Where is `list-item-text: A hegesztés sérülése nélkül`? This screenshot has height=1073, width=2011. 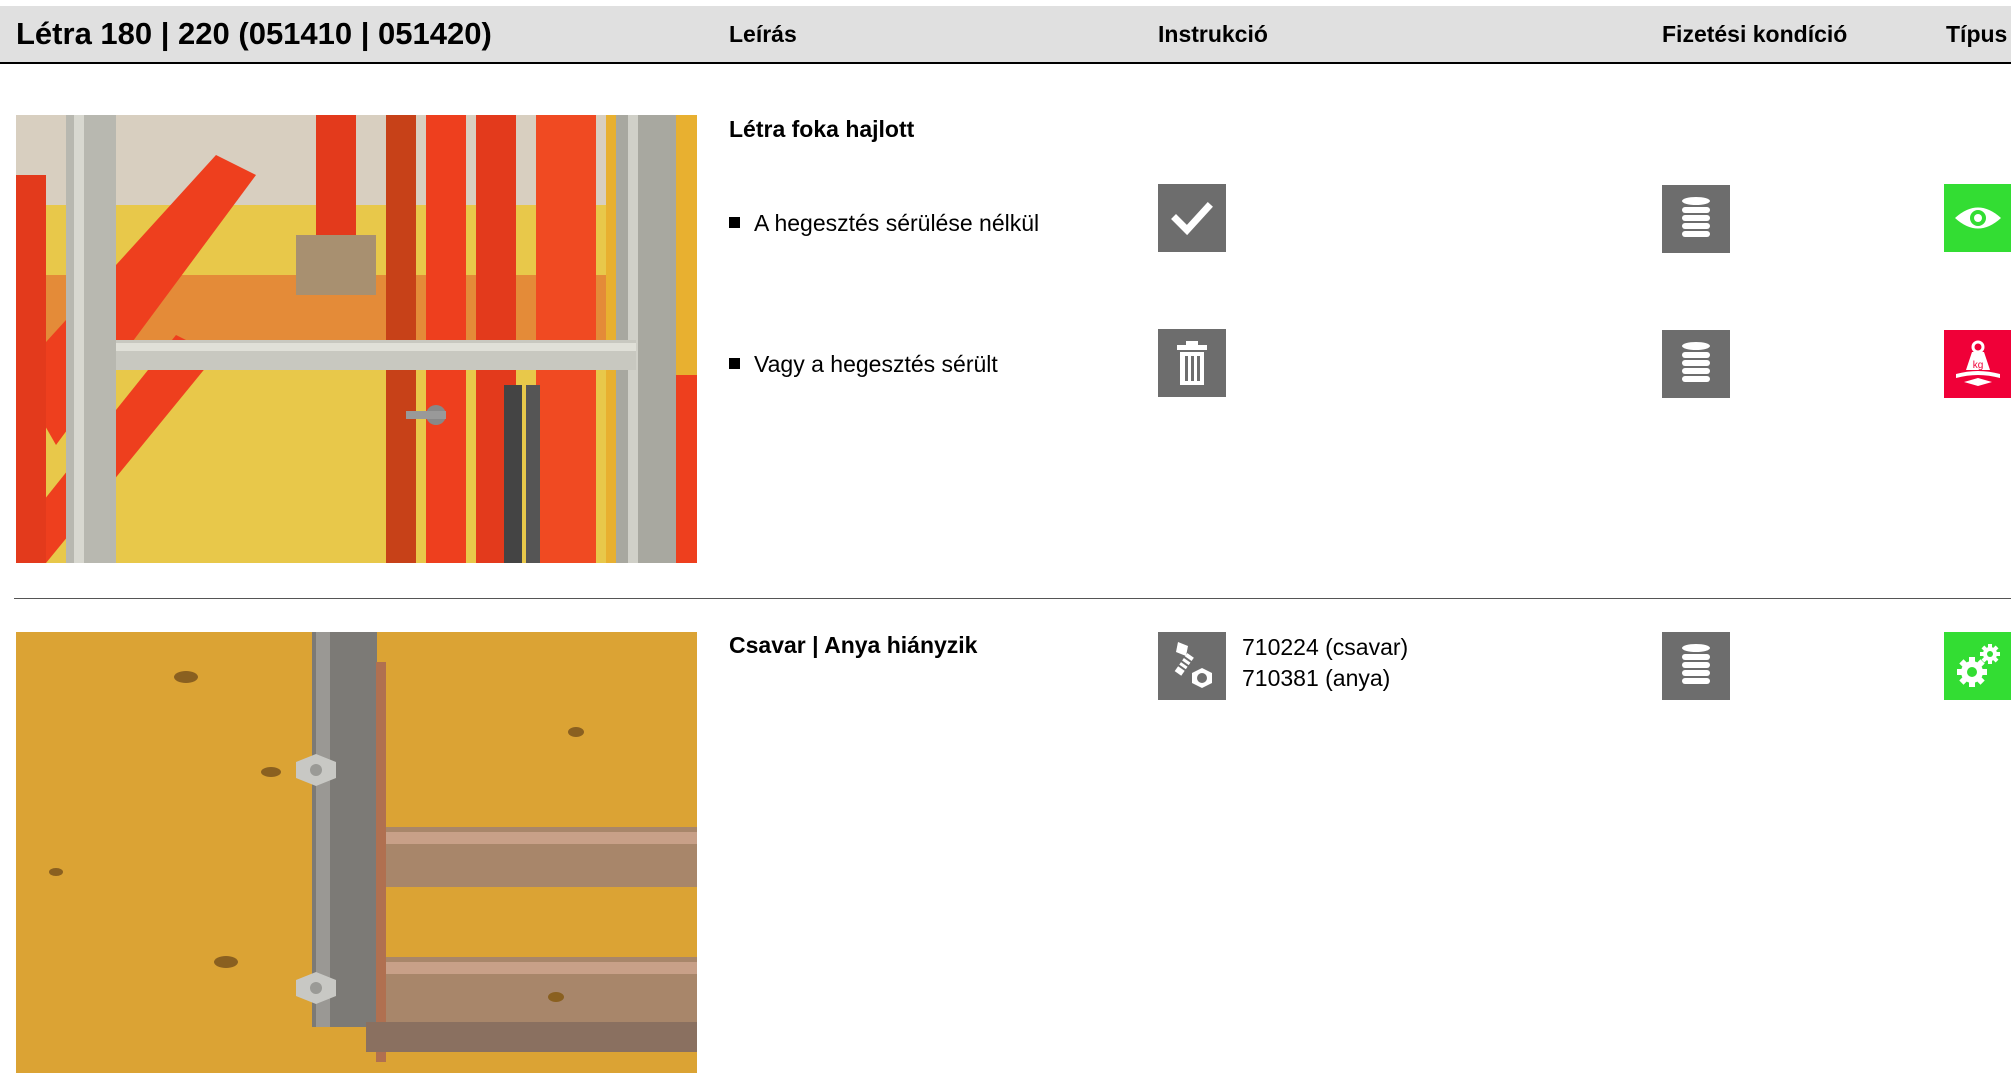
list-item-text: A hegesztés sérülése nélkül is located at coordinates (897, 223).